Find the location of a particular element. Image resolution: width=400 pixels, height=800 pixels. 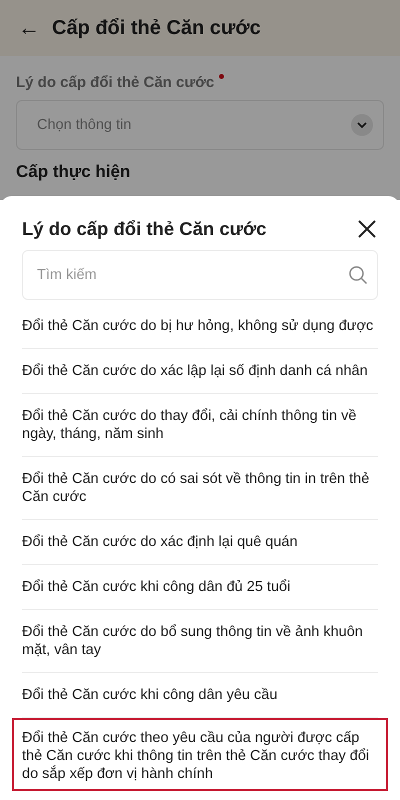

search-field: Tìm kiếm is located at coordinates (200, 275).